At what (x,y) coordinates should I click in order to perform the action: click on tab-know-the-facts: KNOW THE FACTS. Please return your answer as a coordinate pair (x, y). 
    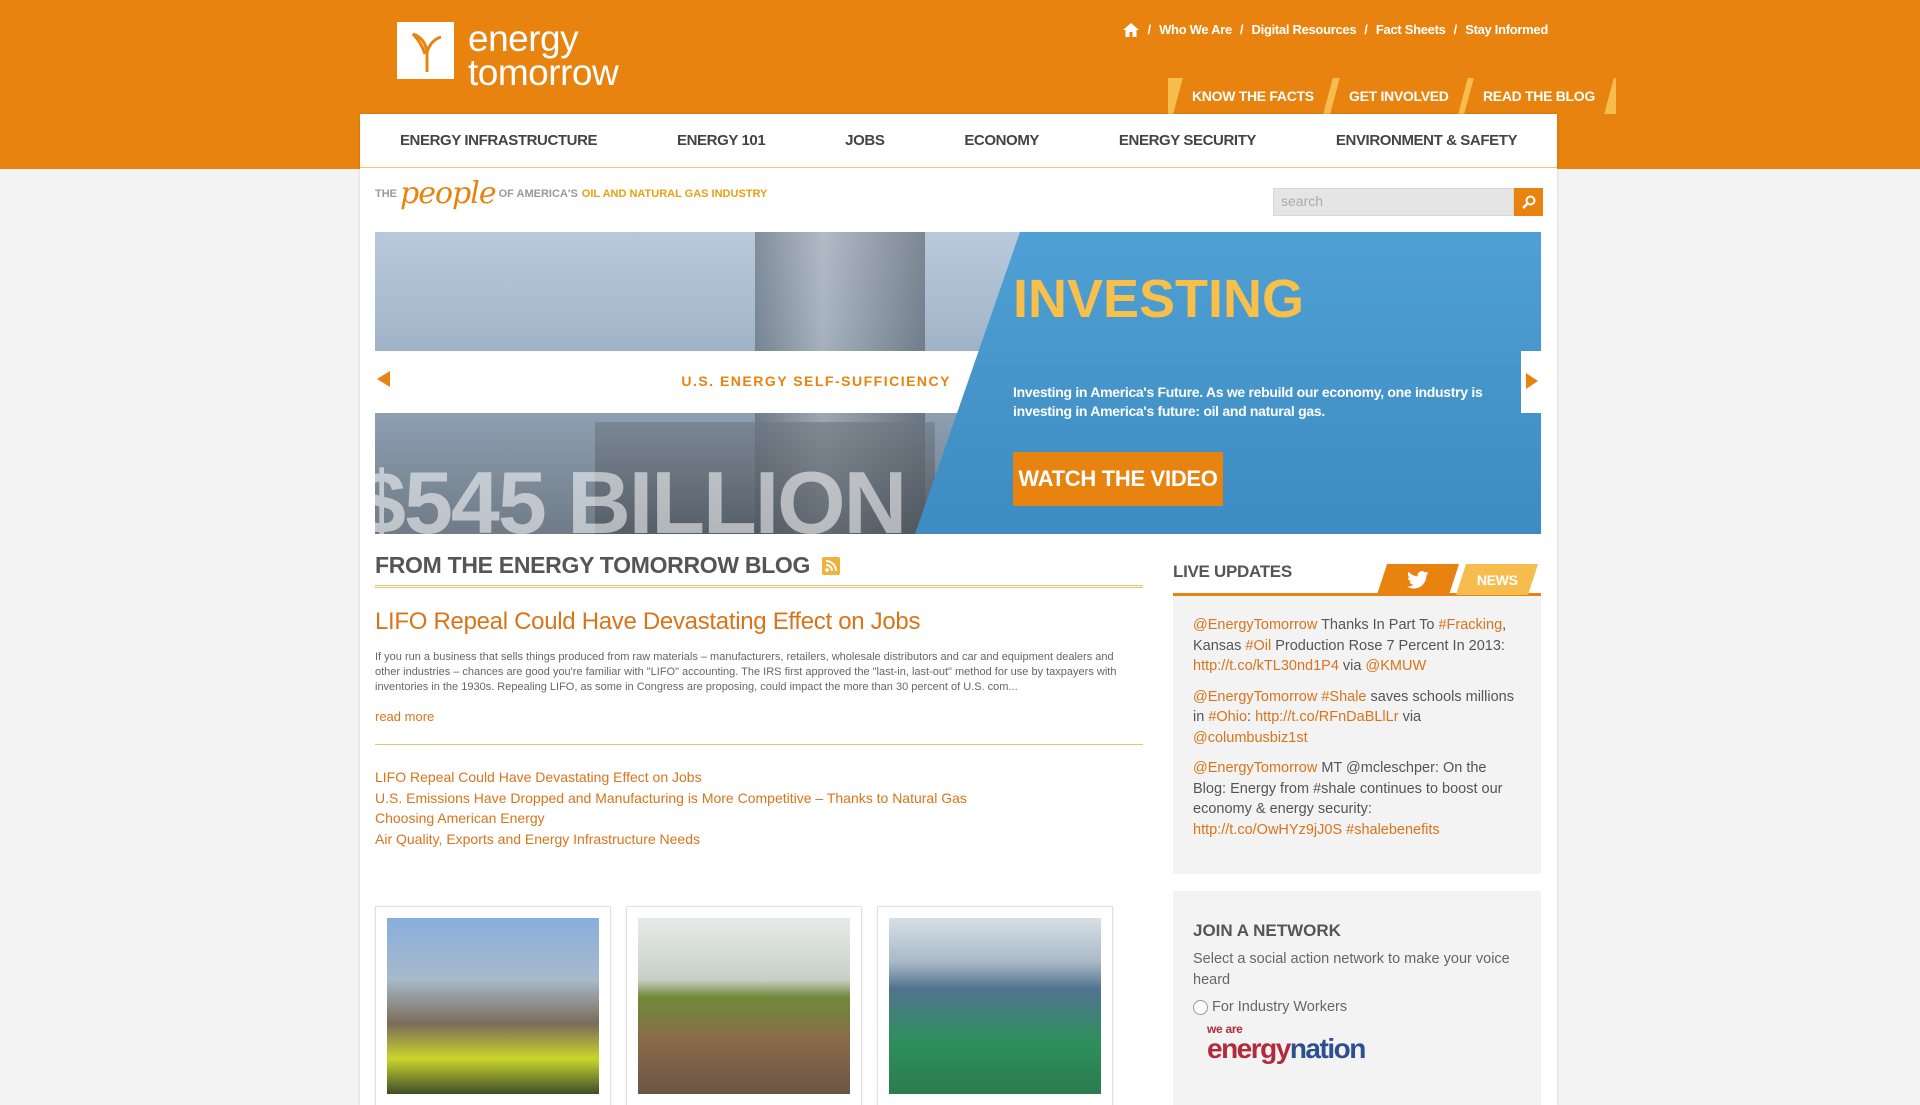
    Looking at the image, I should click on (1253, 96).